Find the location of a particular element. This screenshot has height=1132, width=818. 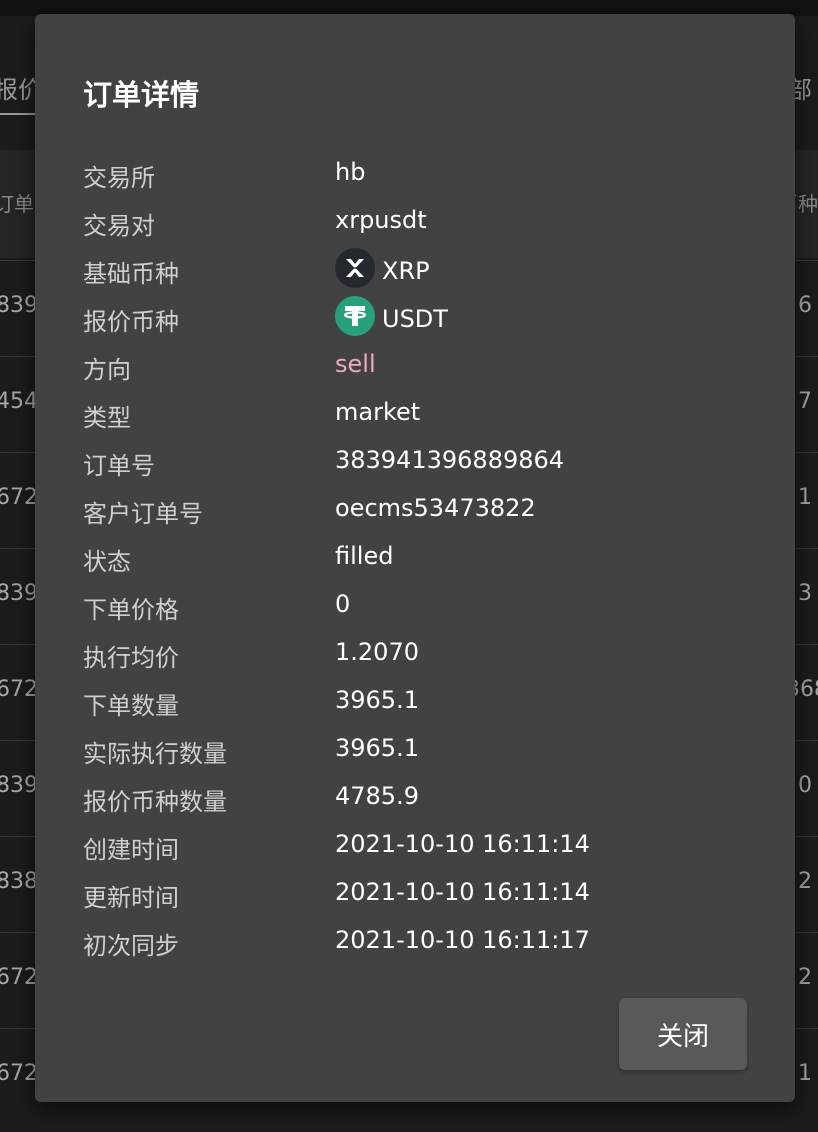

detail-label: 下单数量 is located at coordinates (131, 706).